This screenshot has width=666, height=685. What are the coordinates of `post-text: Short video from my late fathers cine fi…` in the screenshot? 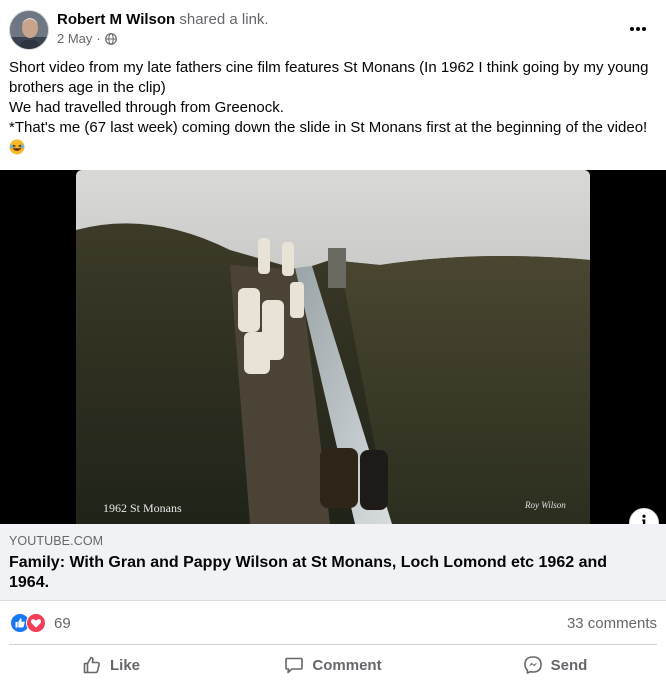 It's located at (334, 108).